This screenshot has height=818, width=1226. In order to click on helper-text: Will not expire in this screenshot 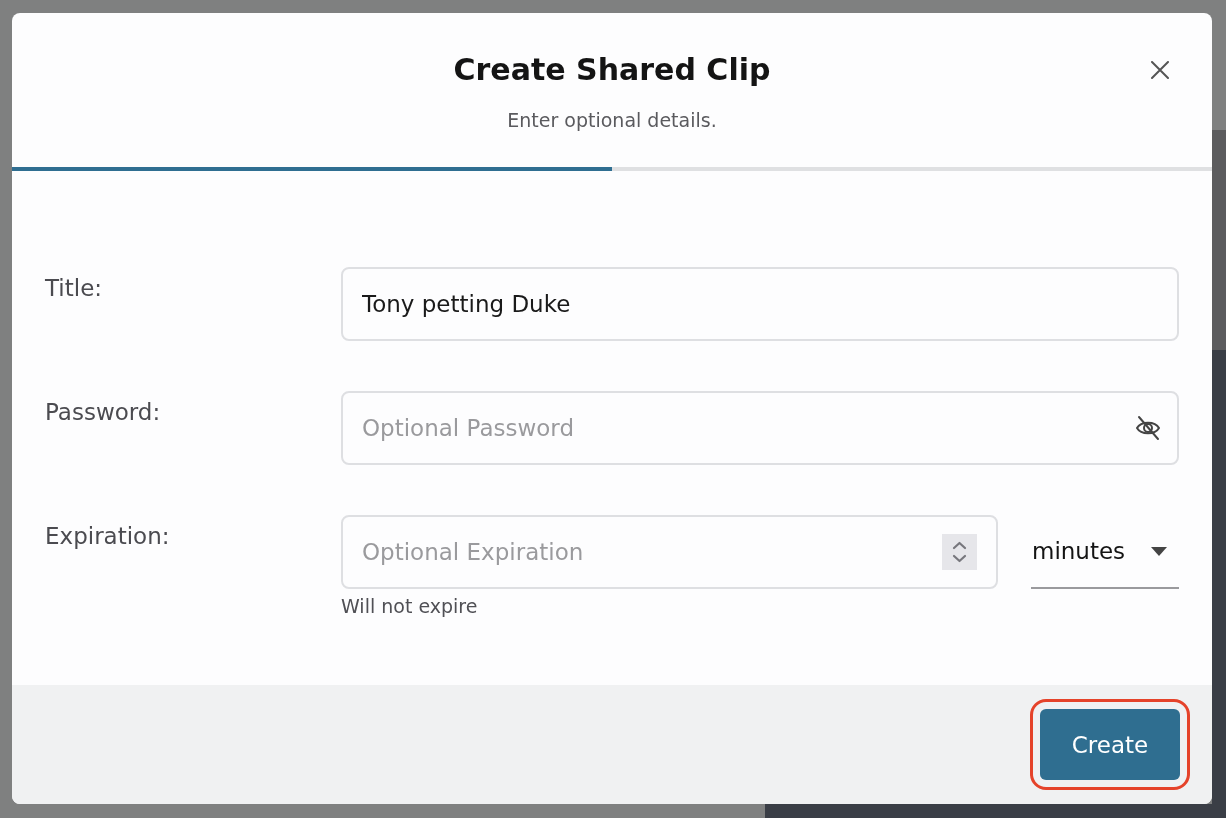, I will do `click(409, 606)`.